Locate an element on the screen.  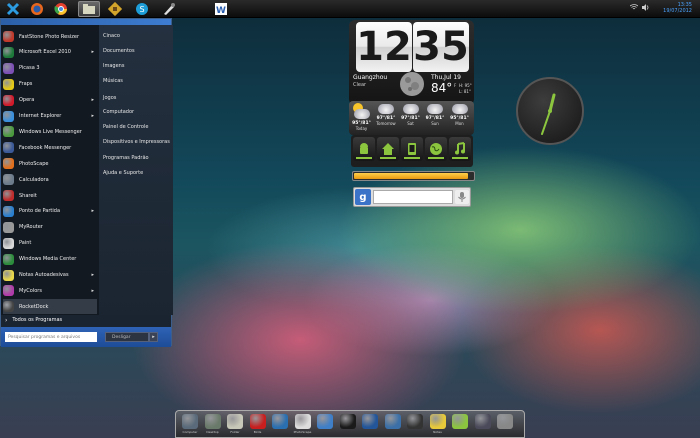
app-item: Paint is located at coordinates (50, 243).